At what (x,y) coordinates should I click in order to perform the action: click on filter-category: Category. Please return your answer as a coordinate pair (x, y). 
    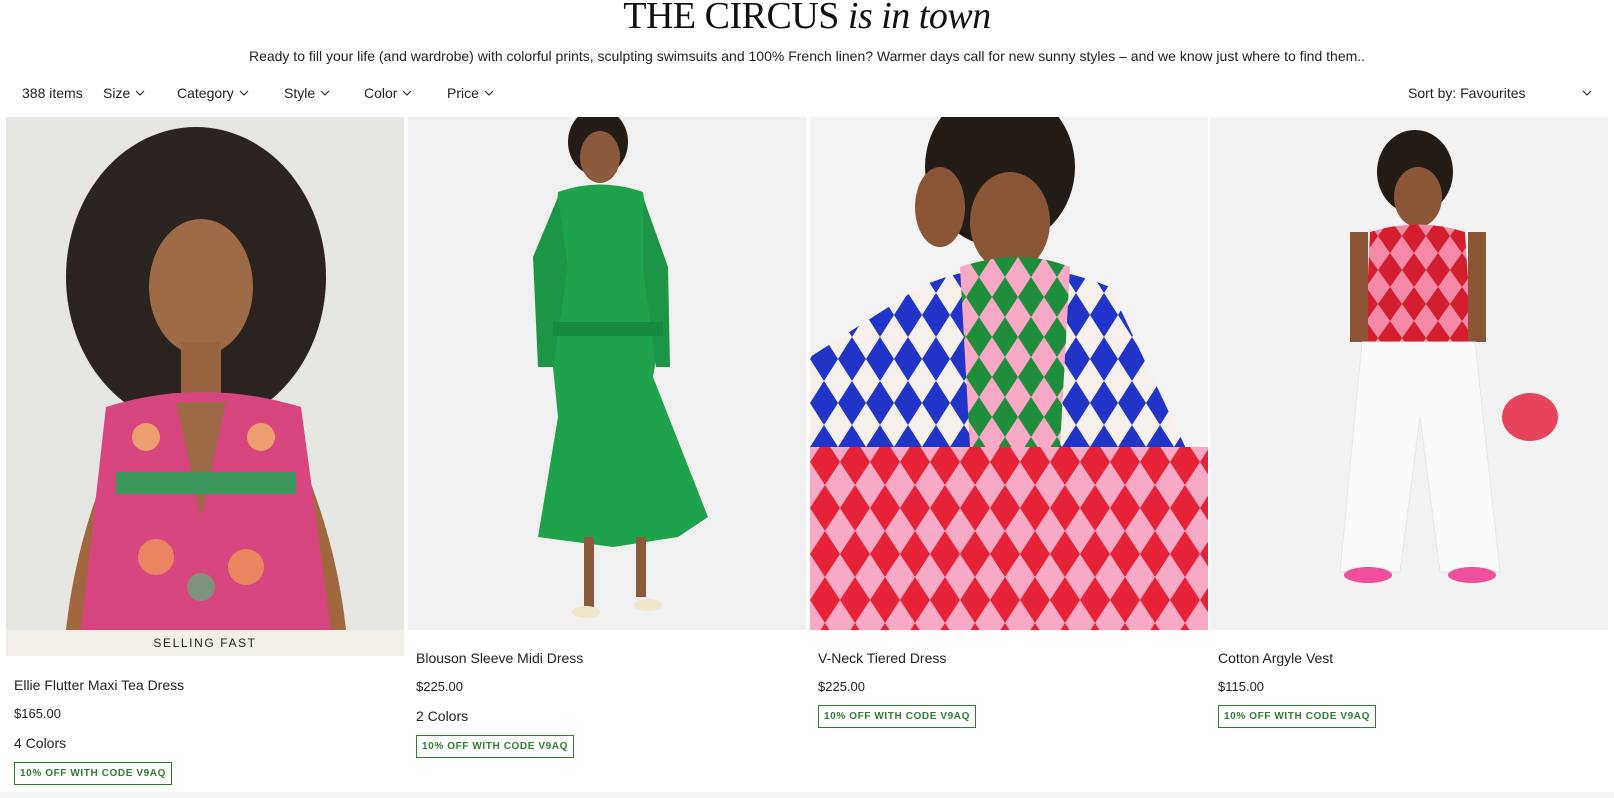
    Looking at the image, I should click on (213, 93).